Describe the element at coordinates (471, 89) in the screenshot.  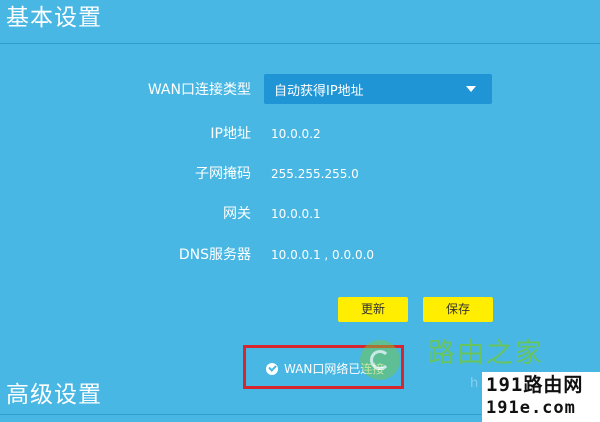
I see `caret-down-icon` at that location.